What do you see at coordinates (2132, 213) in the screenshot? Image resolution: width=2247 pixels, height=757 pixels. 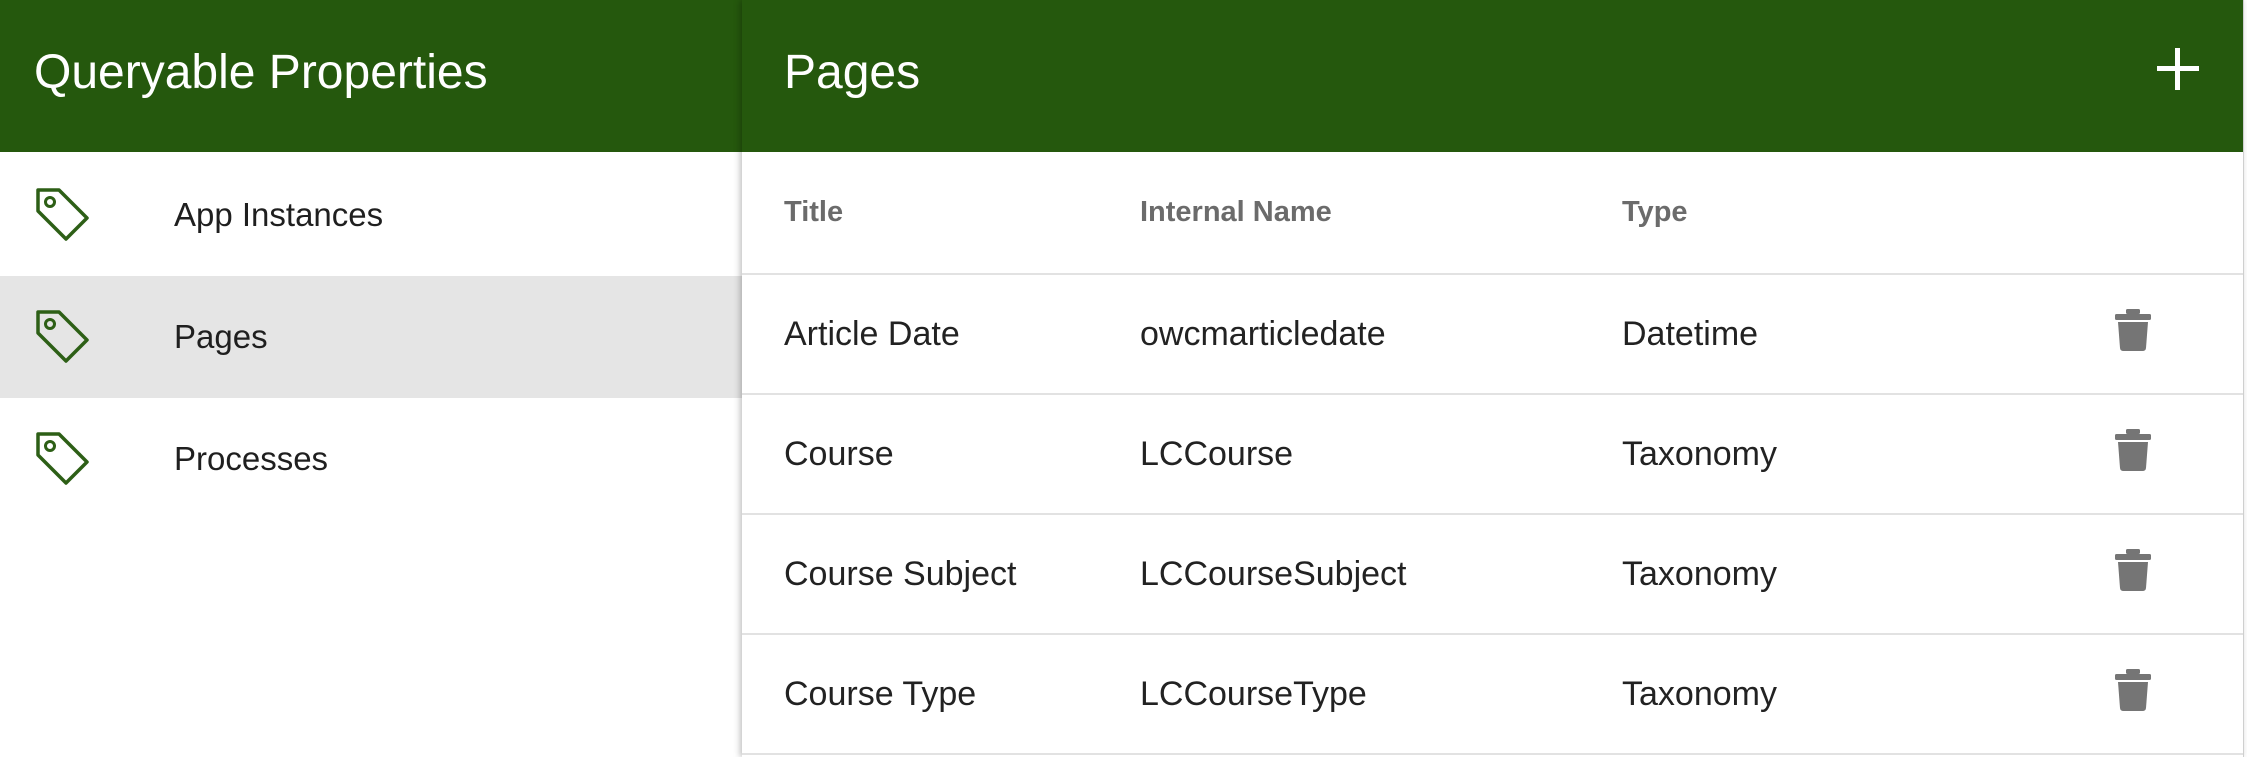 I see `column-header-actions` at bounding box center [2132, 213].